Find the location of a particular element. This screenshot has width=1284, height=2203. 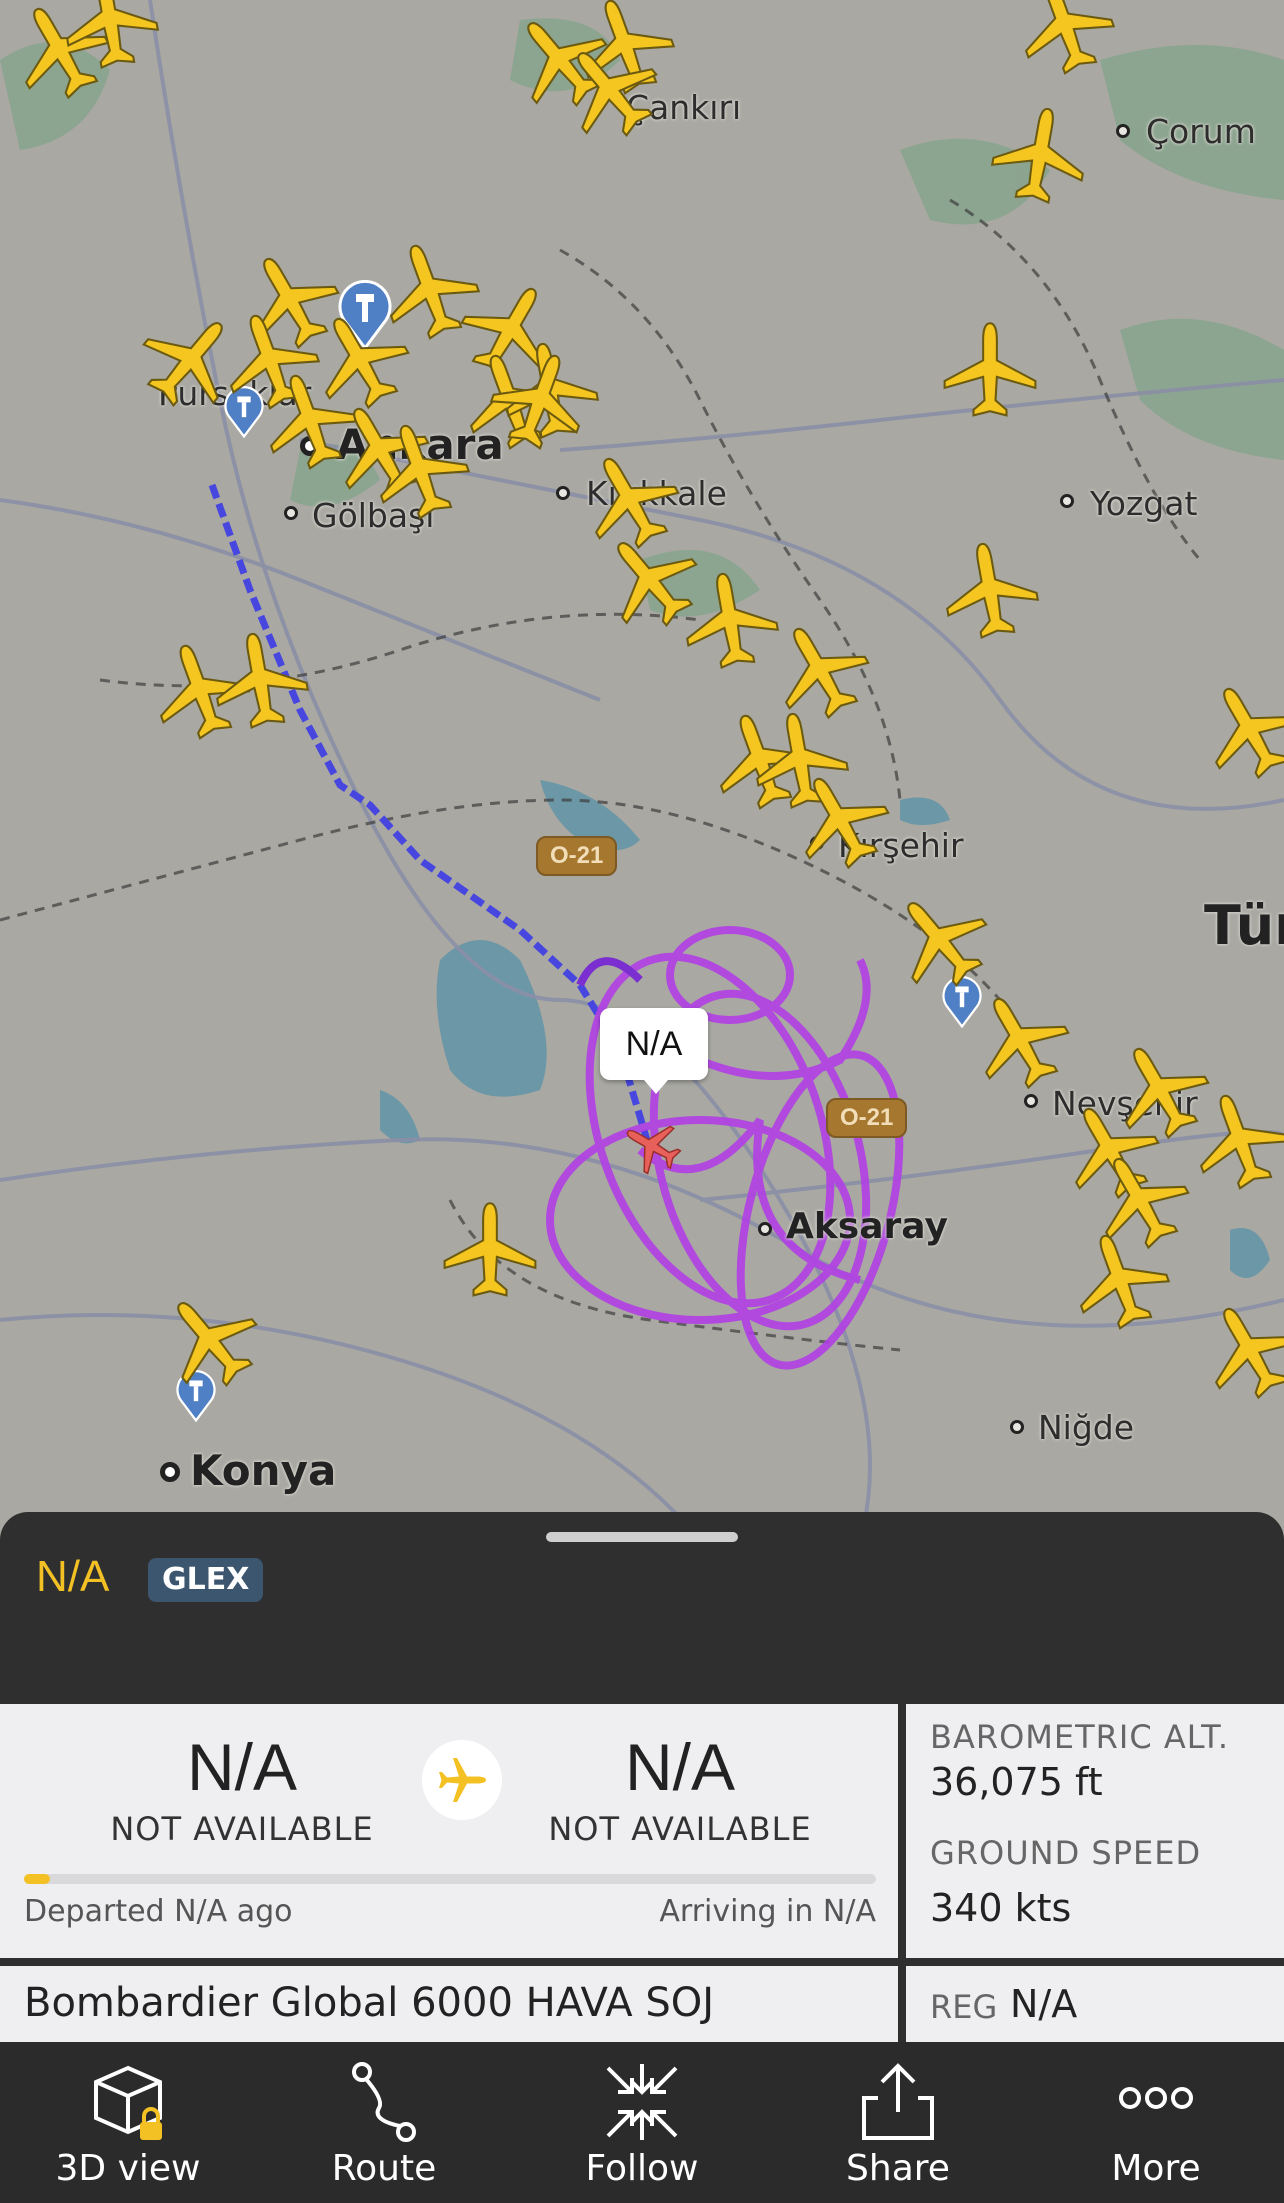

aircraft-type-badge: GLEX is located at coordinates (206, 1580).